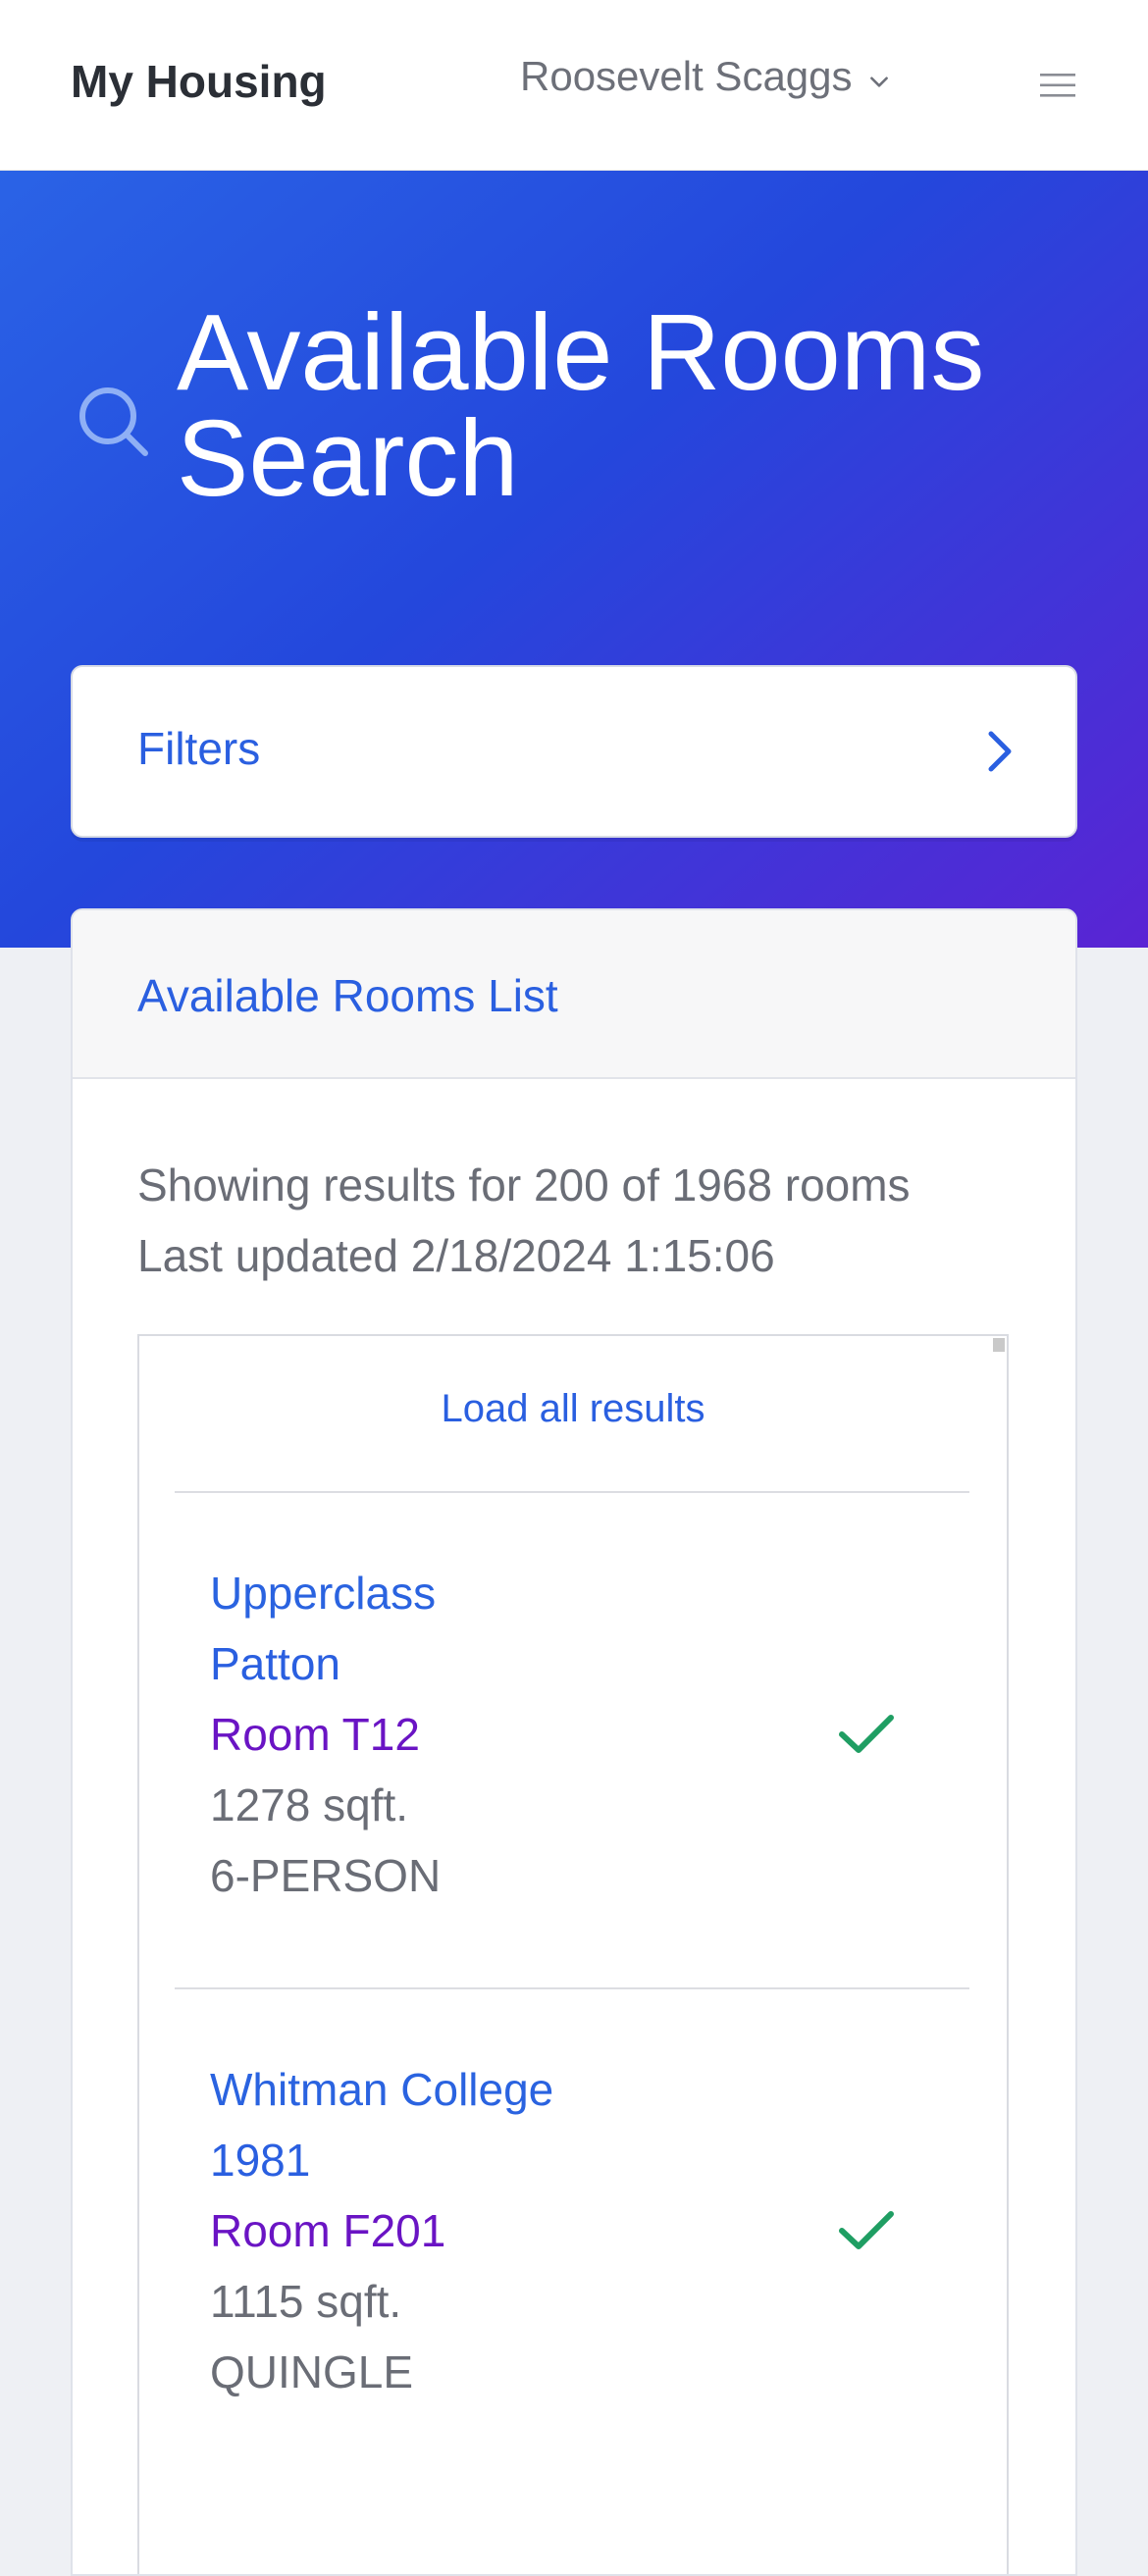  I want to click on room-building: Patton, so click(275, 1663).